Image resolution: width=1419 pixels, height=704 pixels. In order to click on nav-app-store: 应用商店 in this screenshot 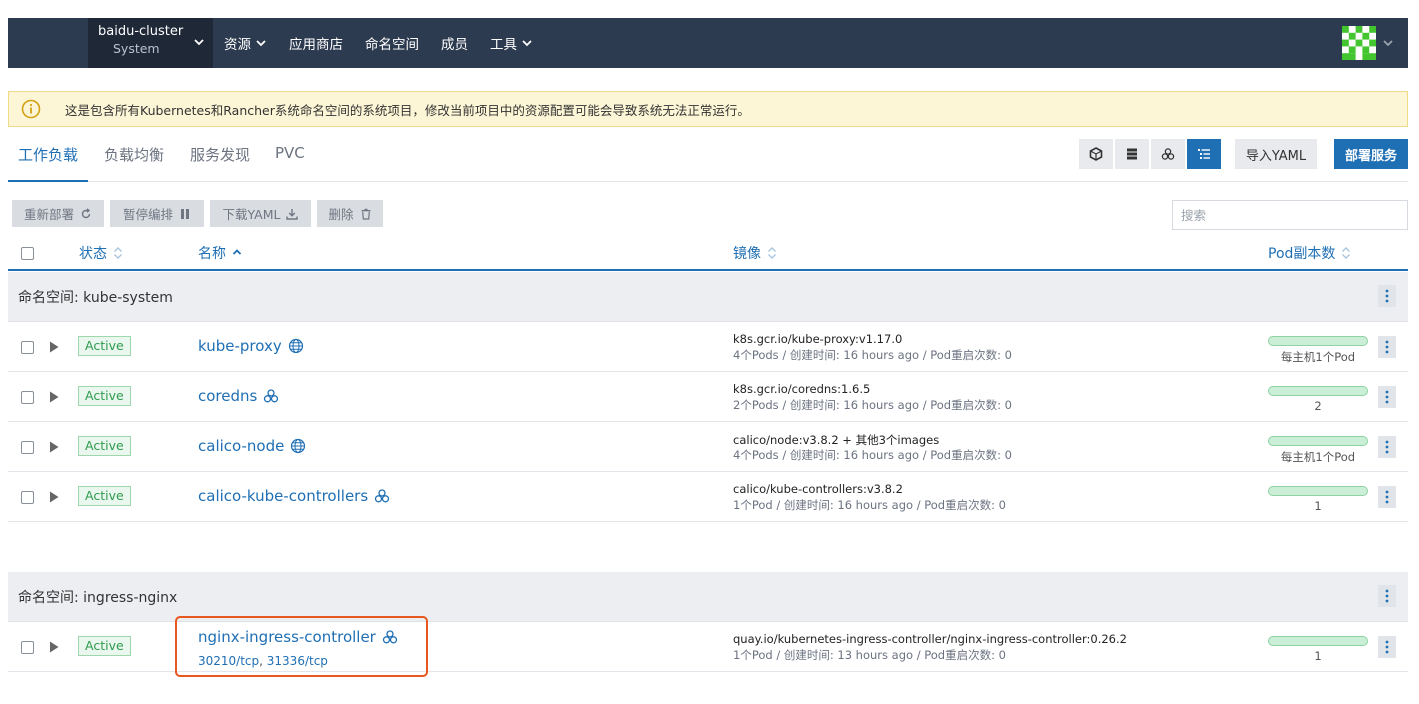, I will do `click(316, 43)`.